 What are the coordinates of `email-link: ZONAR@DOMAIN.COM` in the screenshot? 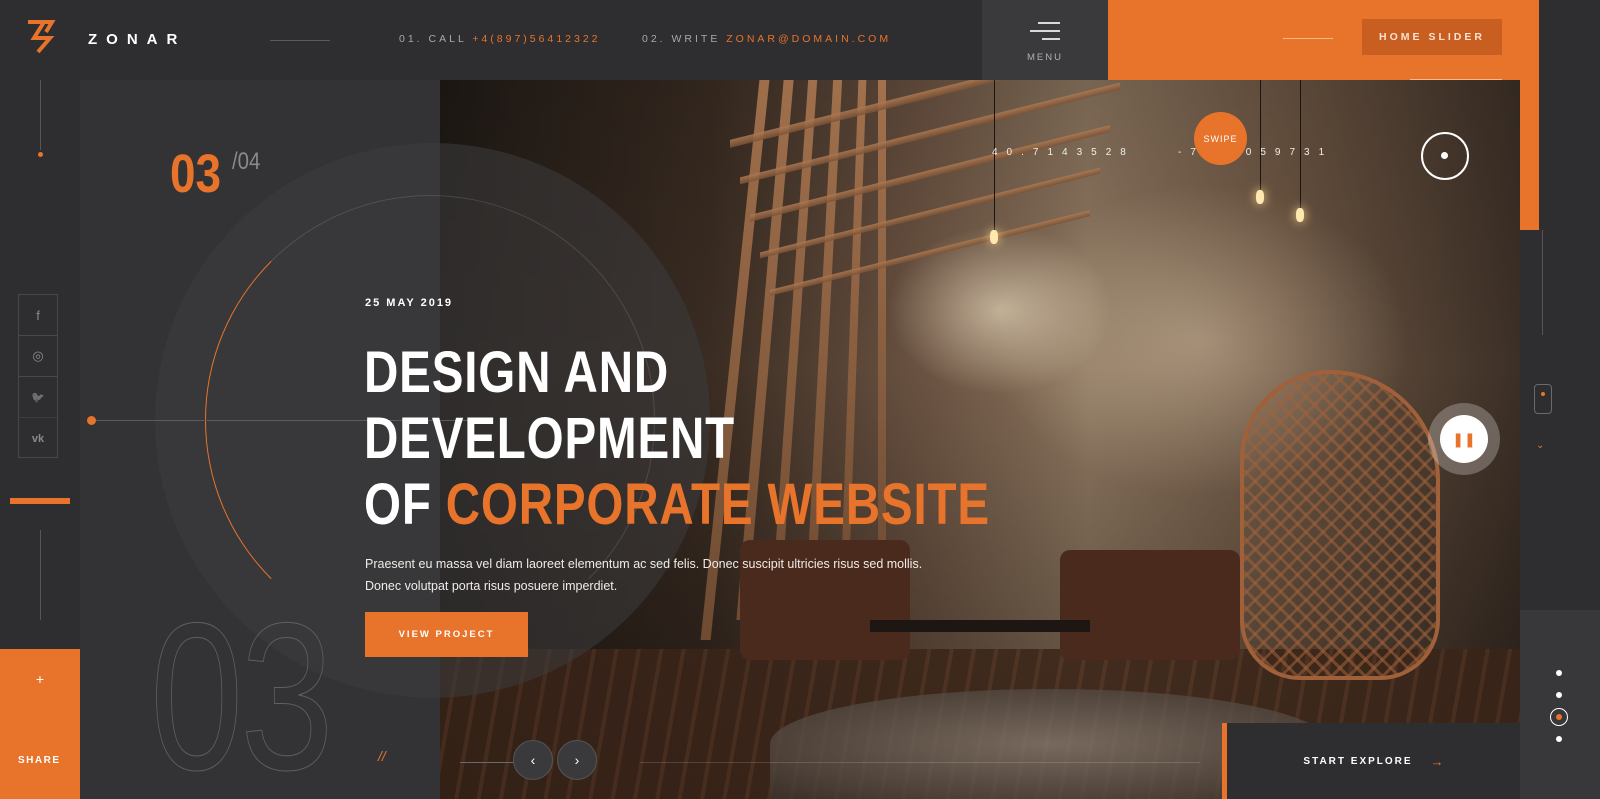 It's located at (808, 39).